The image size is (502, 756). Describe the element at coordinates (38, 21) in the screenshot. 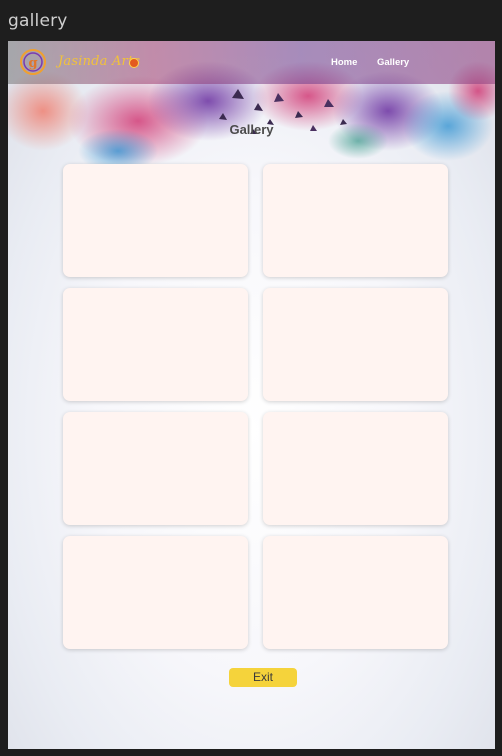

I see `window-title: gallery` at that location.